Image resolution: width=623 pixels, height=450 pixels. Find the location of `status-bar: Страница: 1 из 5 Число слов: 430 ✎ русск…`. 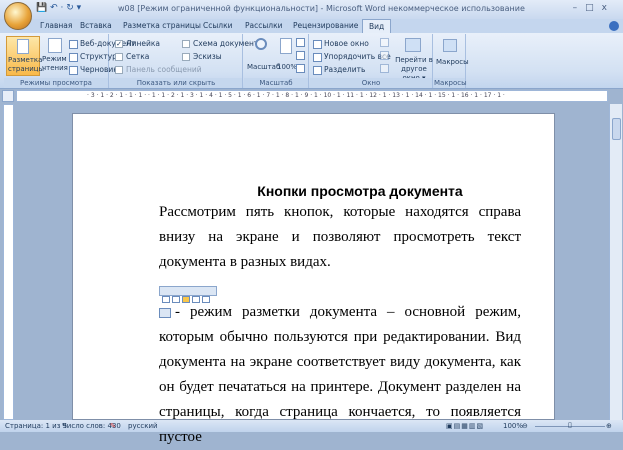

status-bar: Страница: 1 из 5 Число слов: 430 ✎ русск… is located at coordinates (311, 426).